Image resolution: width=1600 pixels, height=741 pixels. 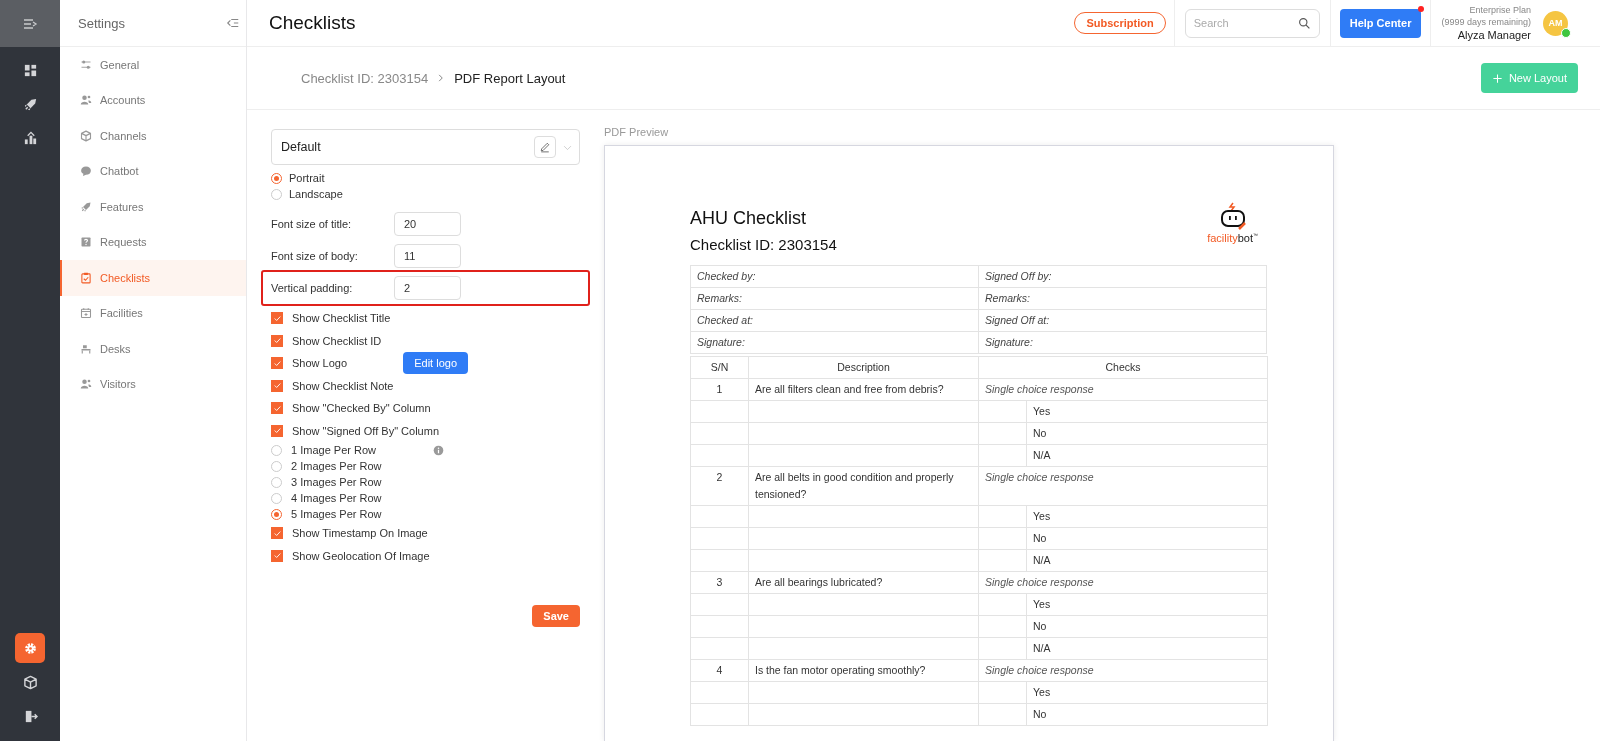 What do you see at coordinates (556, 616) in the screenshot?
I see `save-button: Save` at bounding box center [556, 616].